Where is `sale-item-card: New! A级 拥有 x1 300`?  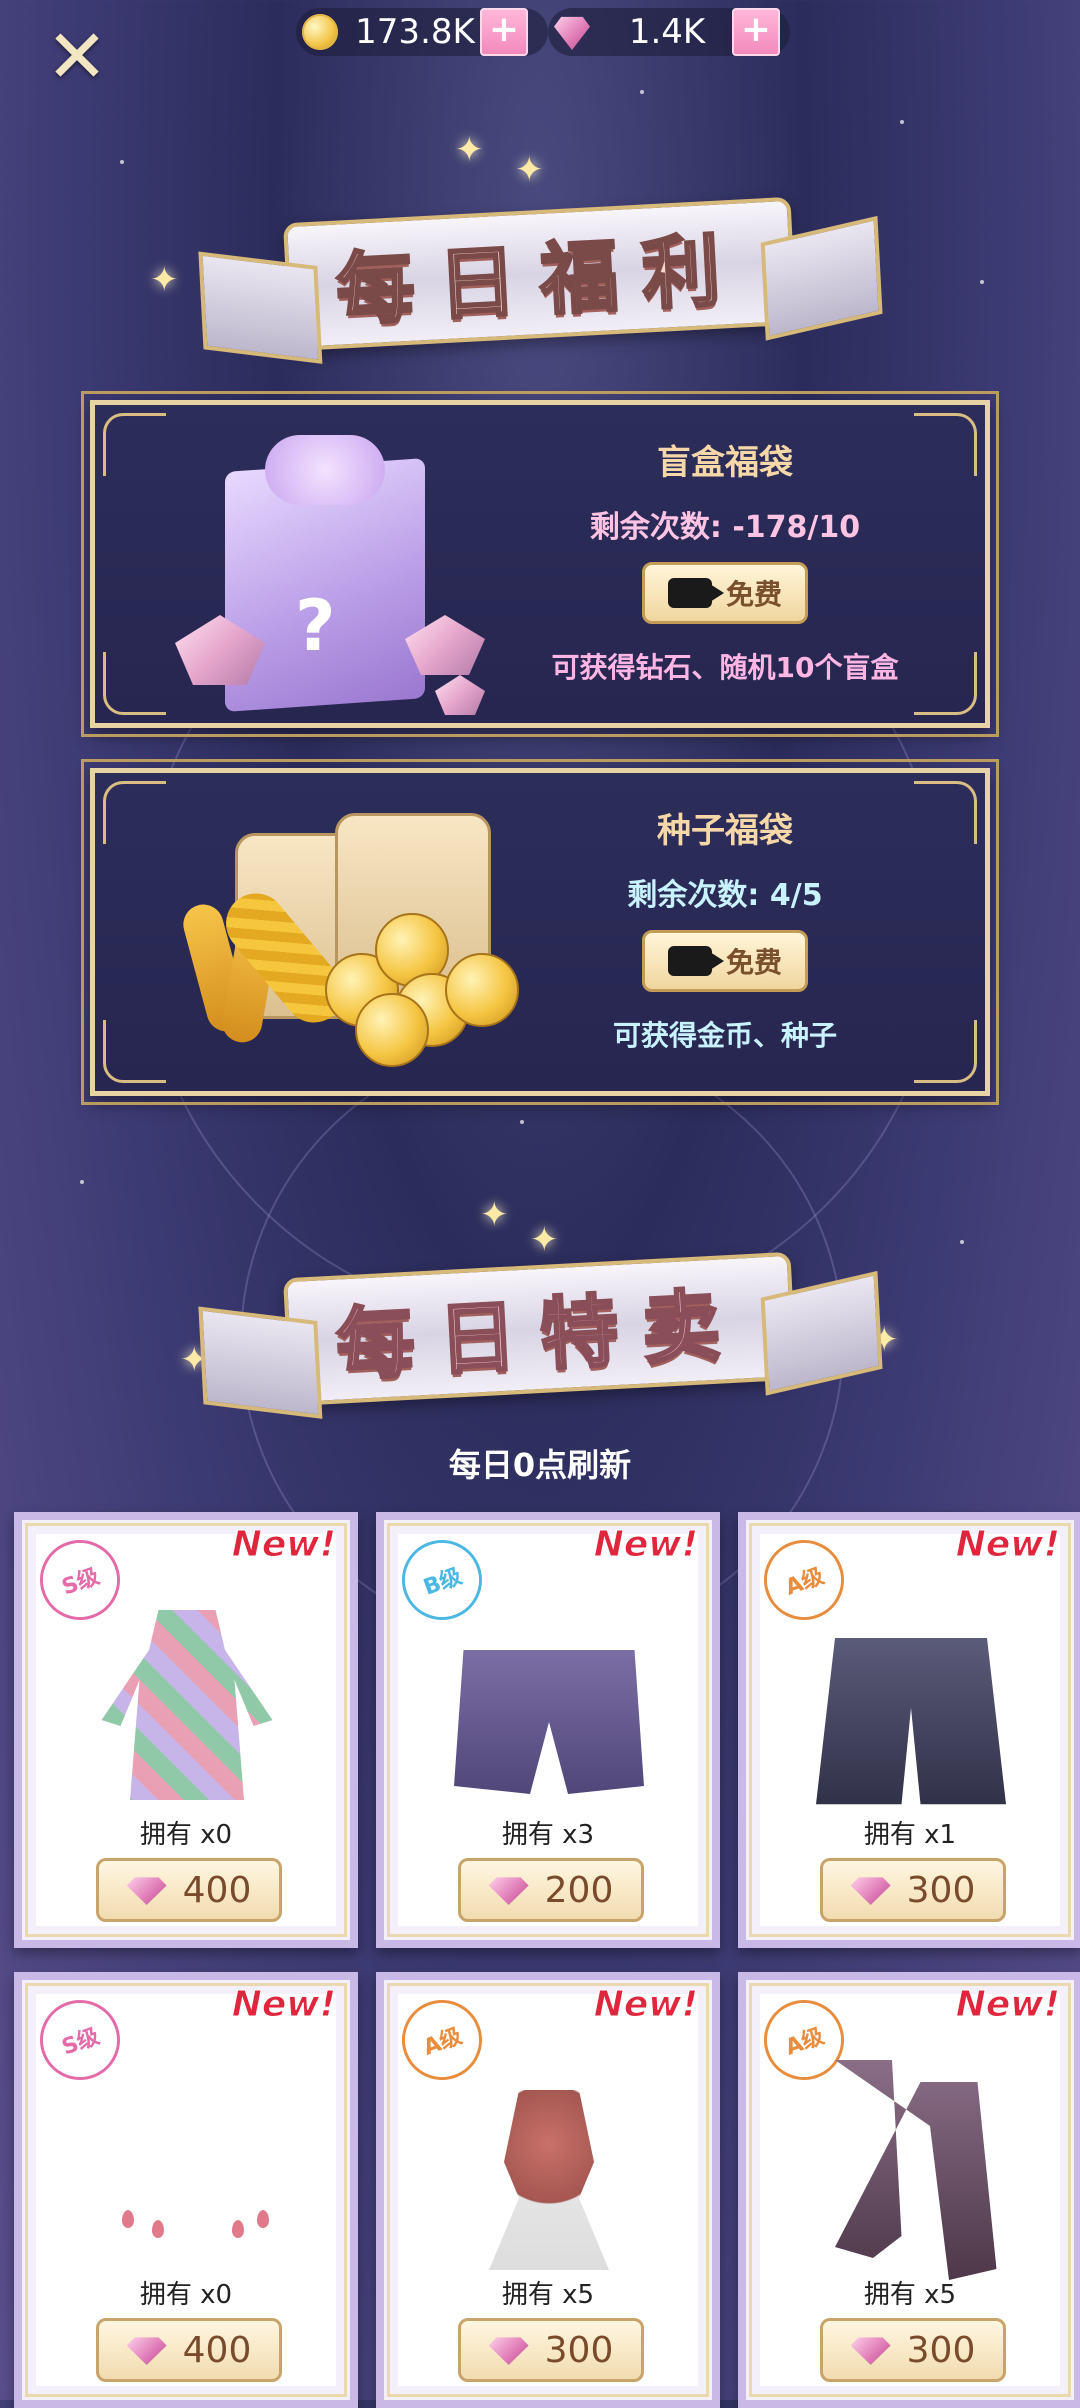
sale-item-card: New! A级 拥有 x1 300 is located at coordinates (909, 1730).